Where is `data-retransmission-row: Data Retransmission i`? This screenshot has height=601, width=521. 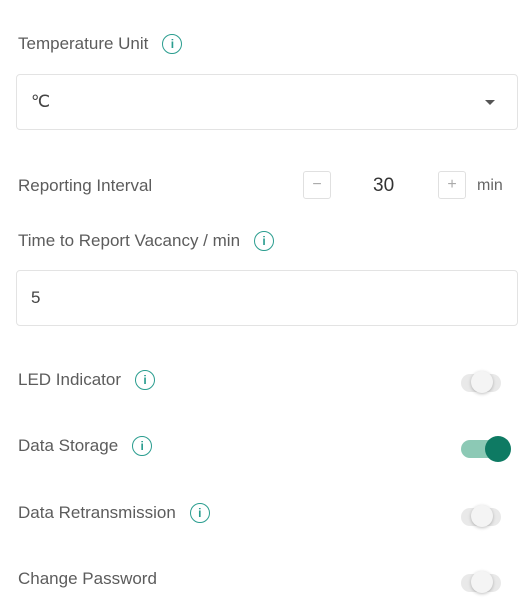
data-retransmission-row: Data Retransmission i is located at coordinates (114, 513).